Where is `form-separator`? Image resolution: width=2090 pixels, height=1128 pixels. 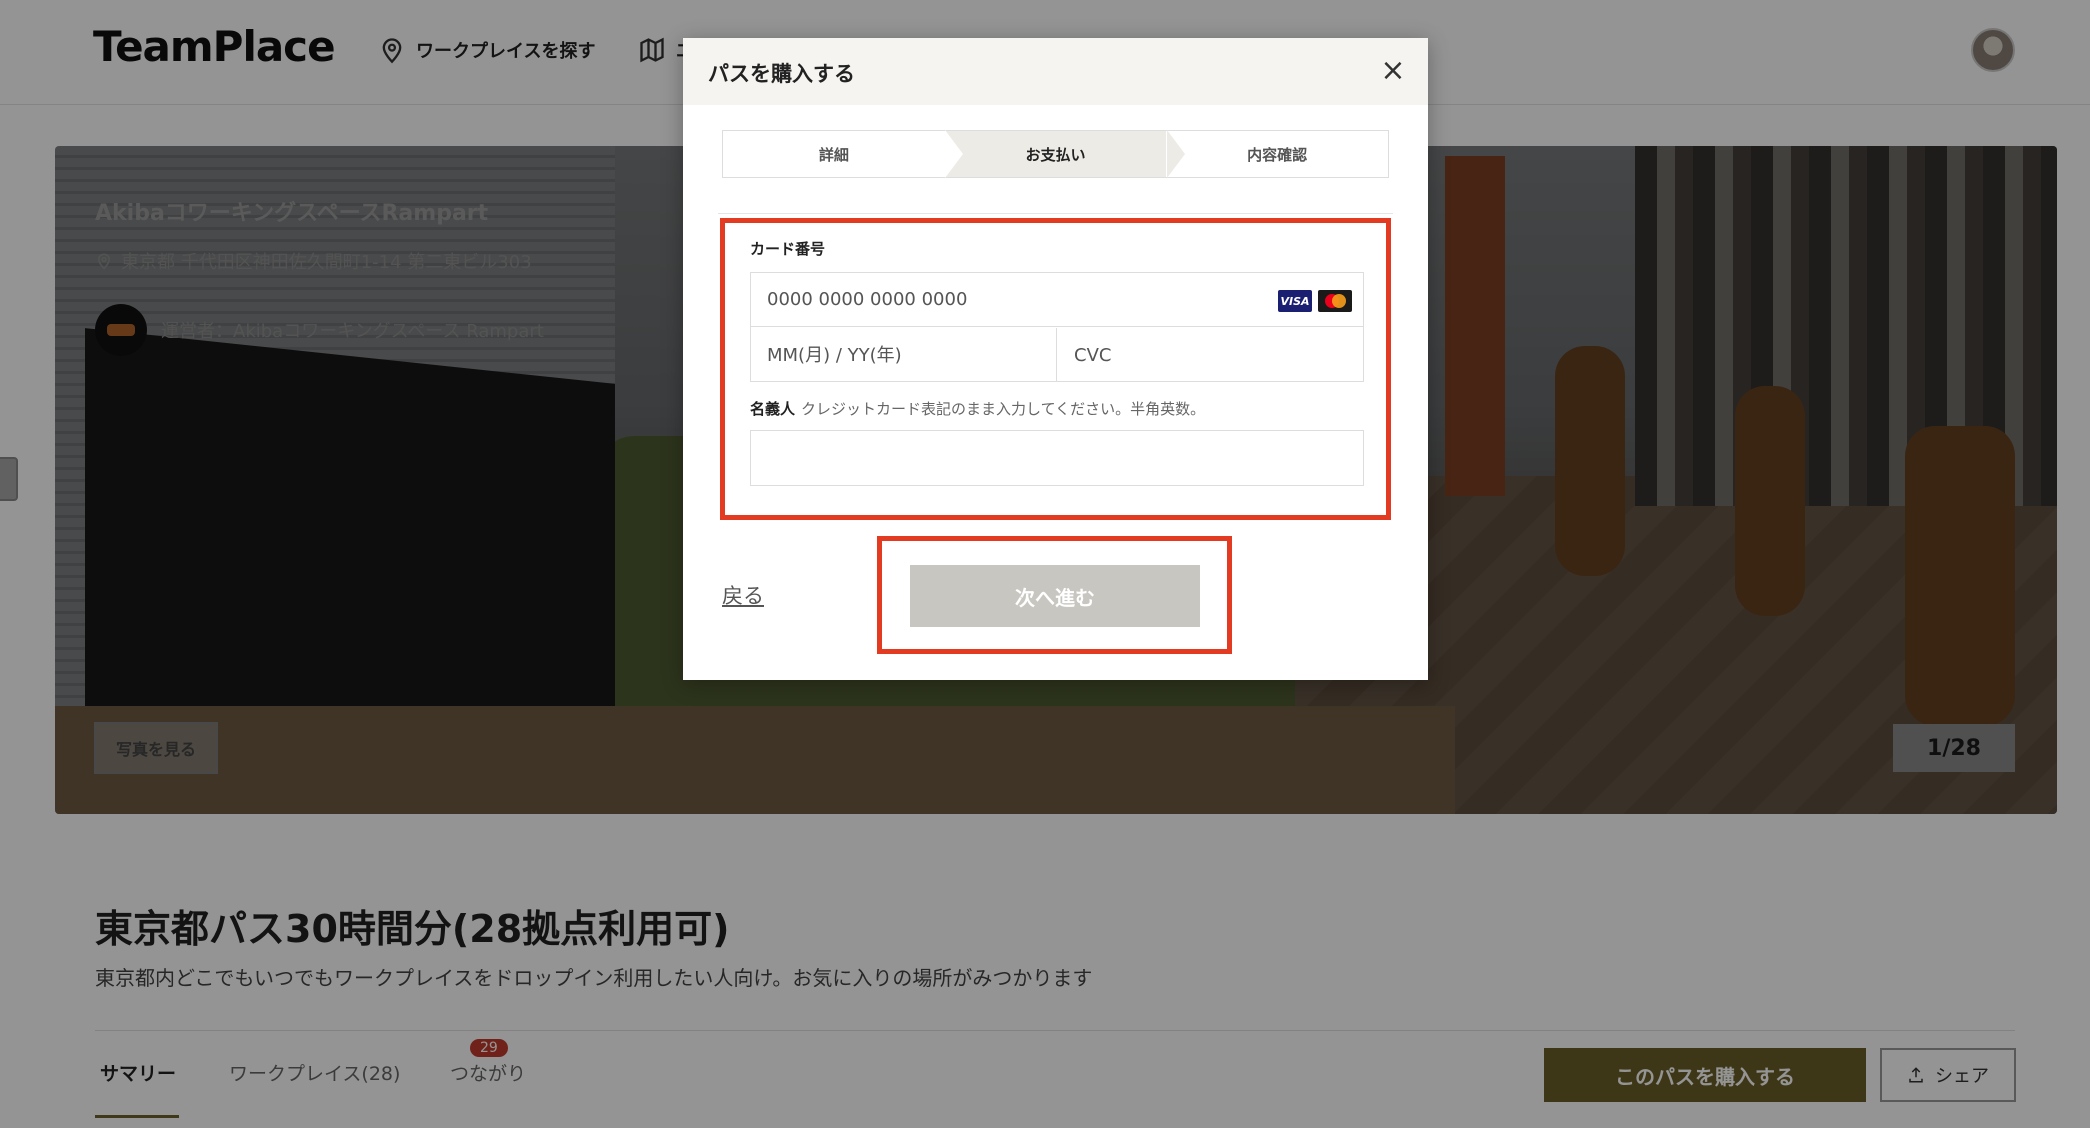 form-separator is located at coordinates (1055, 213).